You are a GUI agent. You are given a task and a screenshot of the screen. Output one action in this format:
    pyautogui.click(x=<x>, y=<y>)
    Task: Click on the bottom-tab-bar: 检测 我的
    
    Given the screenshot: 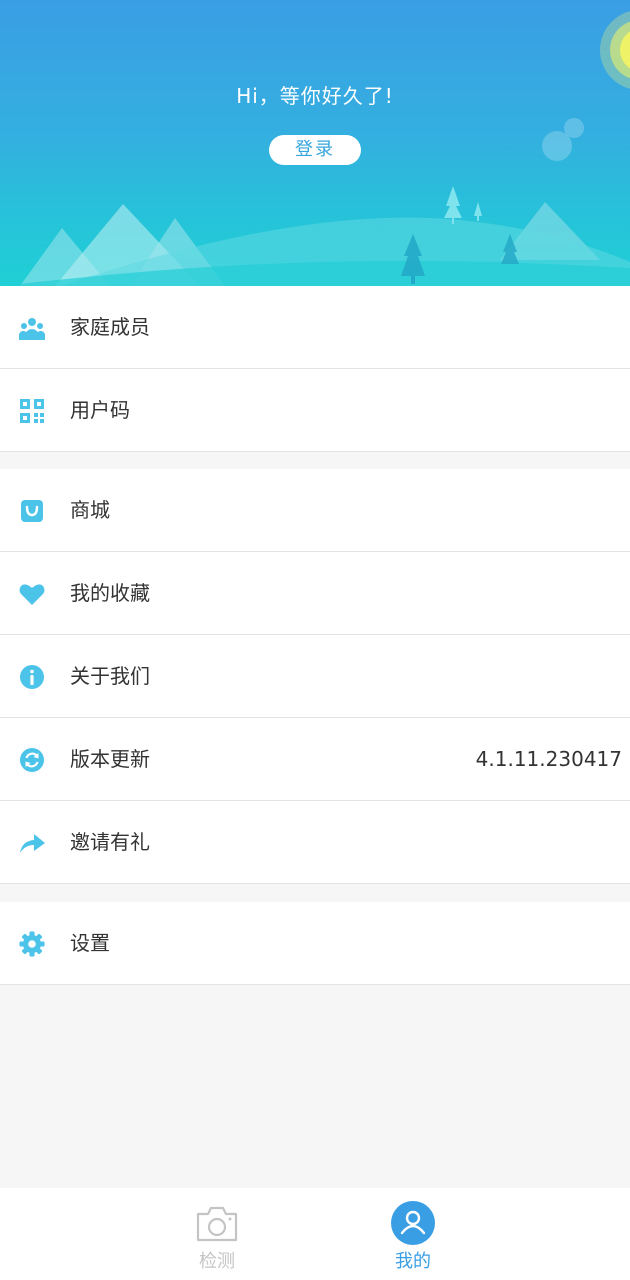 What is the action you would take?
    pyautogui.click(x=315, y=1234)
    